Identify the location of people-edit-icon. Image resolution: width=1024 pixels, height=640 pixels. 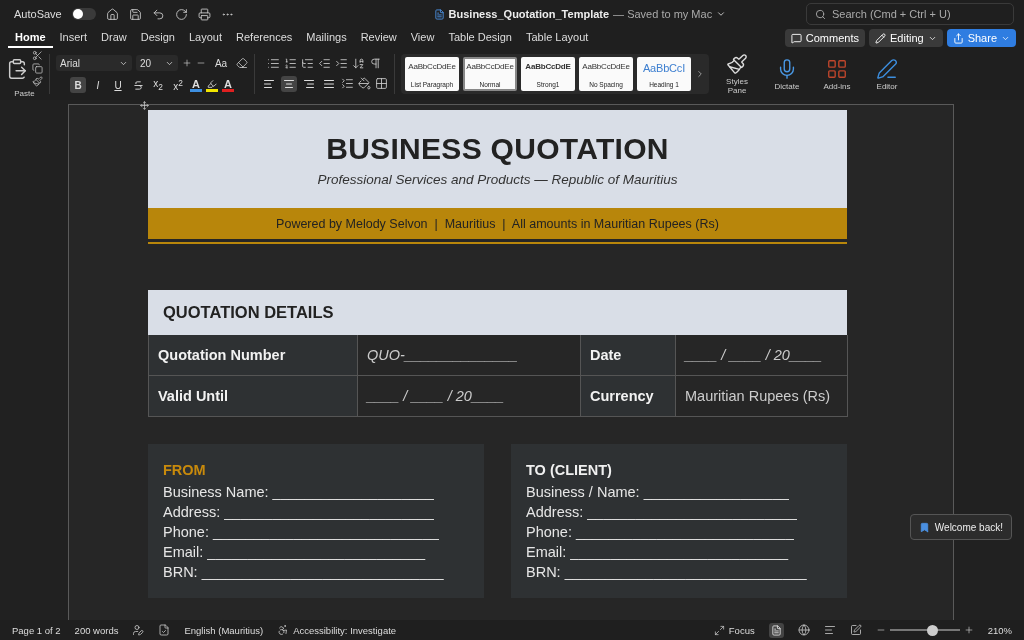
(138, 630).